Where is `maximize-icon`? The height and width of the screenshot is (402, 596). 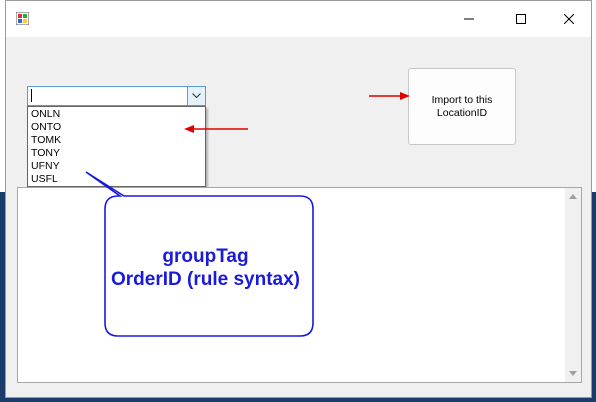
maximize-icon is located at coordinates (521, 19).